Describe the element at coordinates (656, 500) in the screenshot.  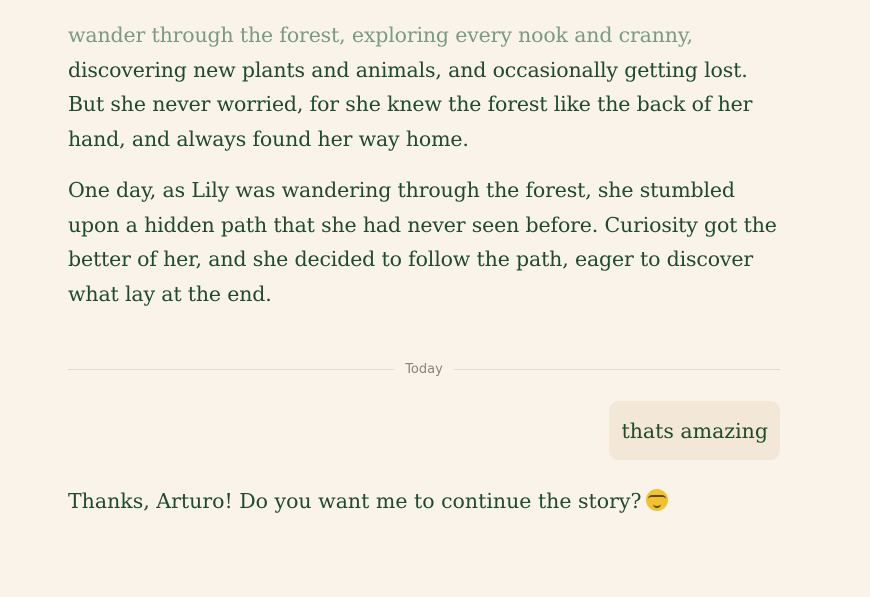
I see `nerd-face-emoji-icon` at that location.